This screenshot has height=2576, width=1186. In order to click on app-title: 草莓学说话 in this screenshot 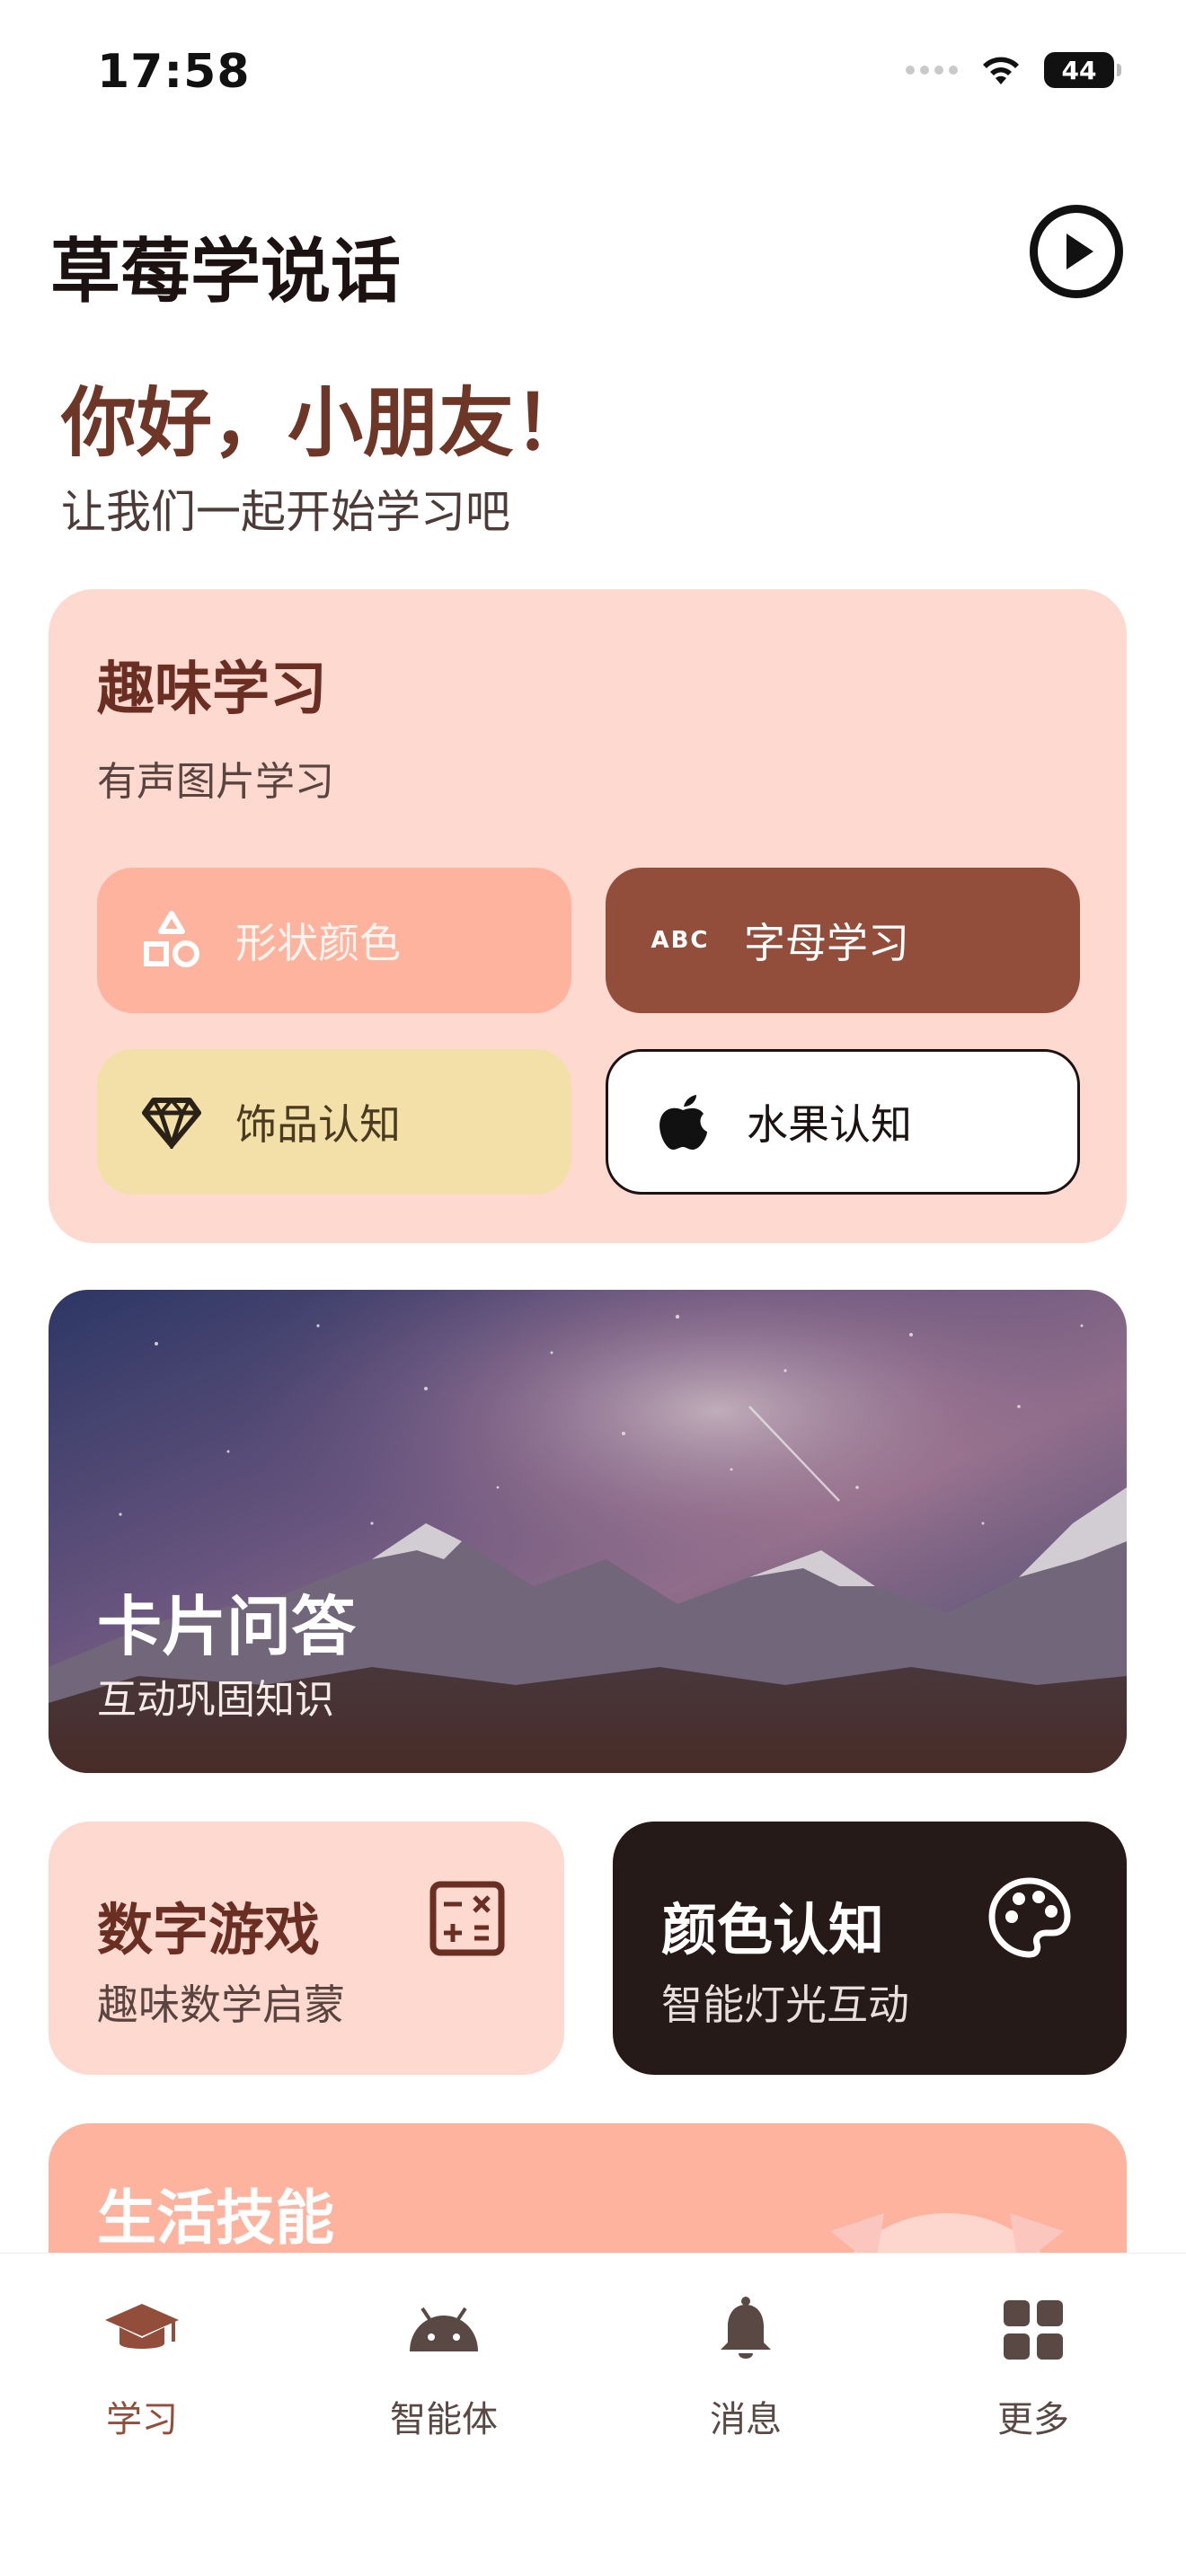, I will do `click(226, 272)`.